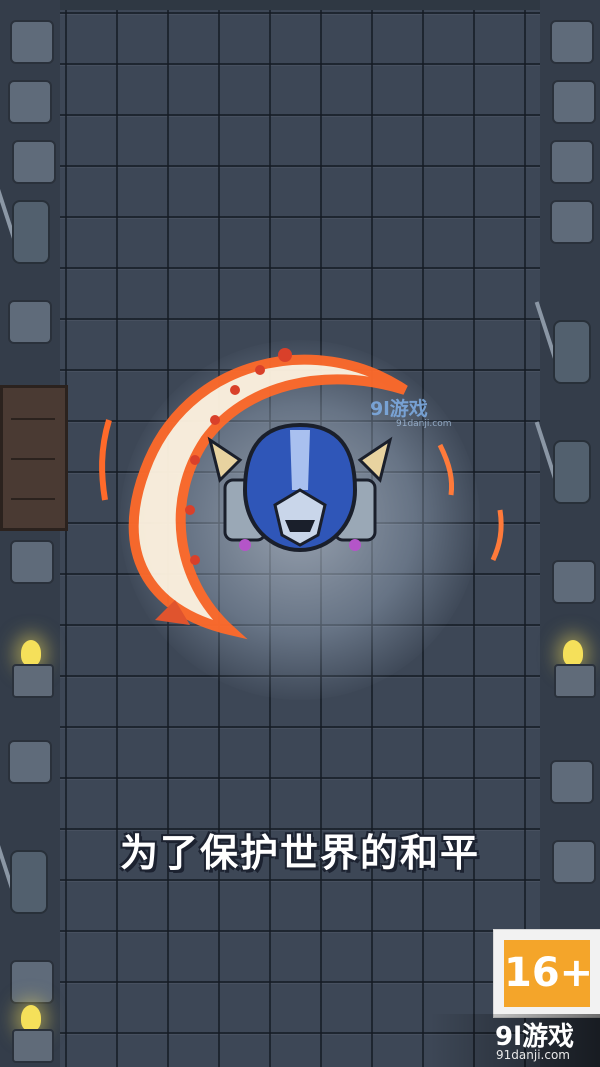 This screenshot has width=600, height=1067. Describe the element at coordinates (300, 487) in the screenshot. I see `blue-horned-knight-icon` at that location.